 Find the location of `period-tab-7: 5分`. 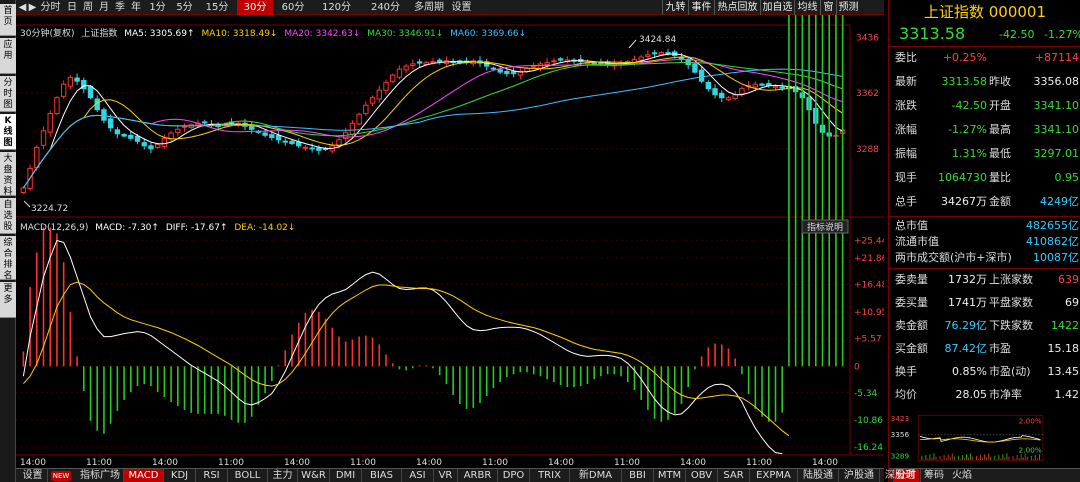

period-tab-7: 5分 is located at coordinates (184, 7).